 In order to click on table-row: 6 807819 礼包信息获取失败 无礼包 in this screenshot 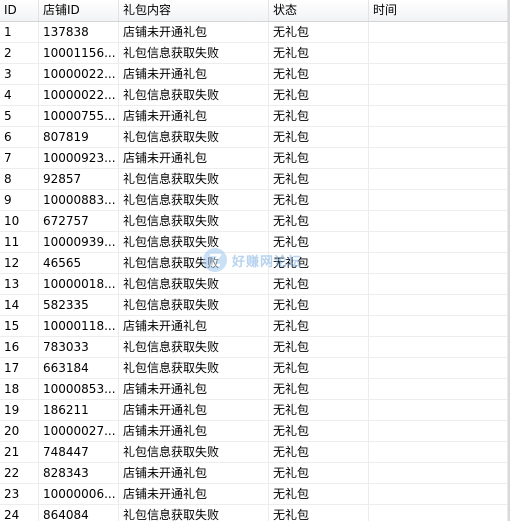, I will do `click(255, 137)`.